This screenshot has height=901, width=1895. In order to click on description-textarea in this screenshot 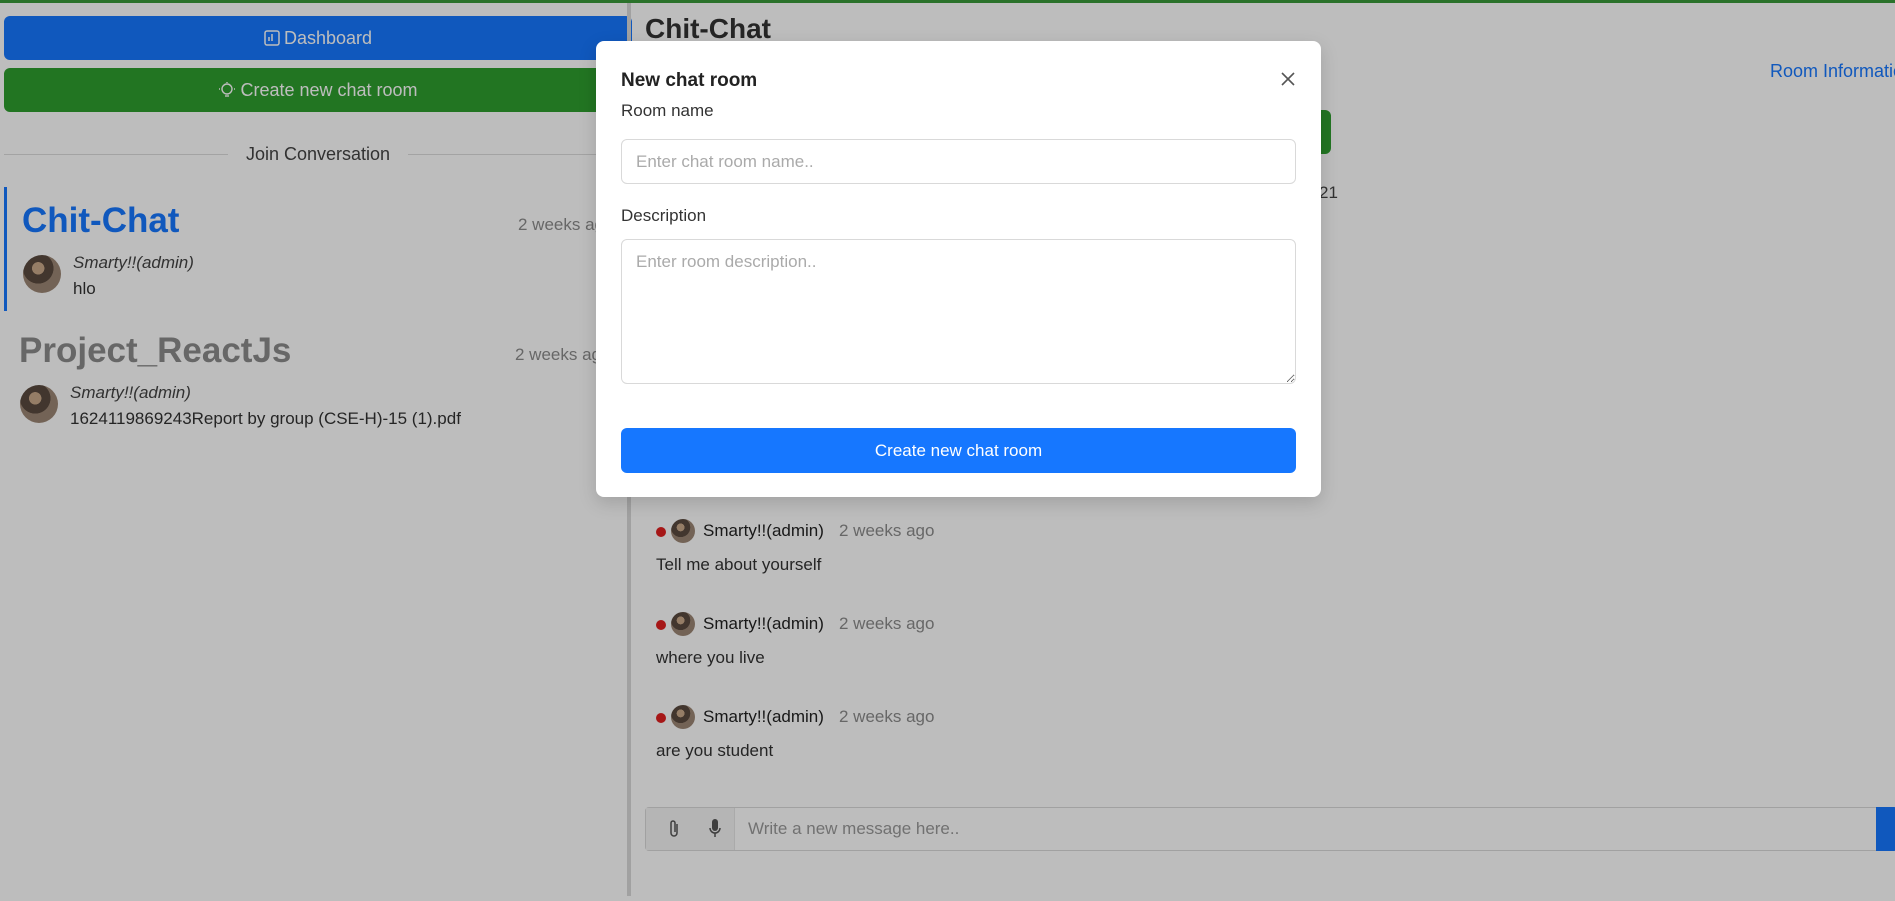, I will do `click(958, 311)`.